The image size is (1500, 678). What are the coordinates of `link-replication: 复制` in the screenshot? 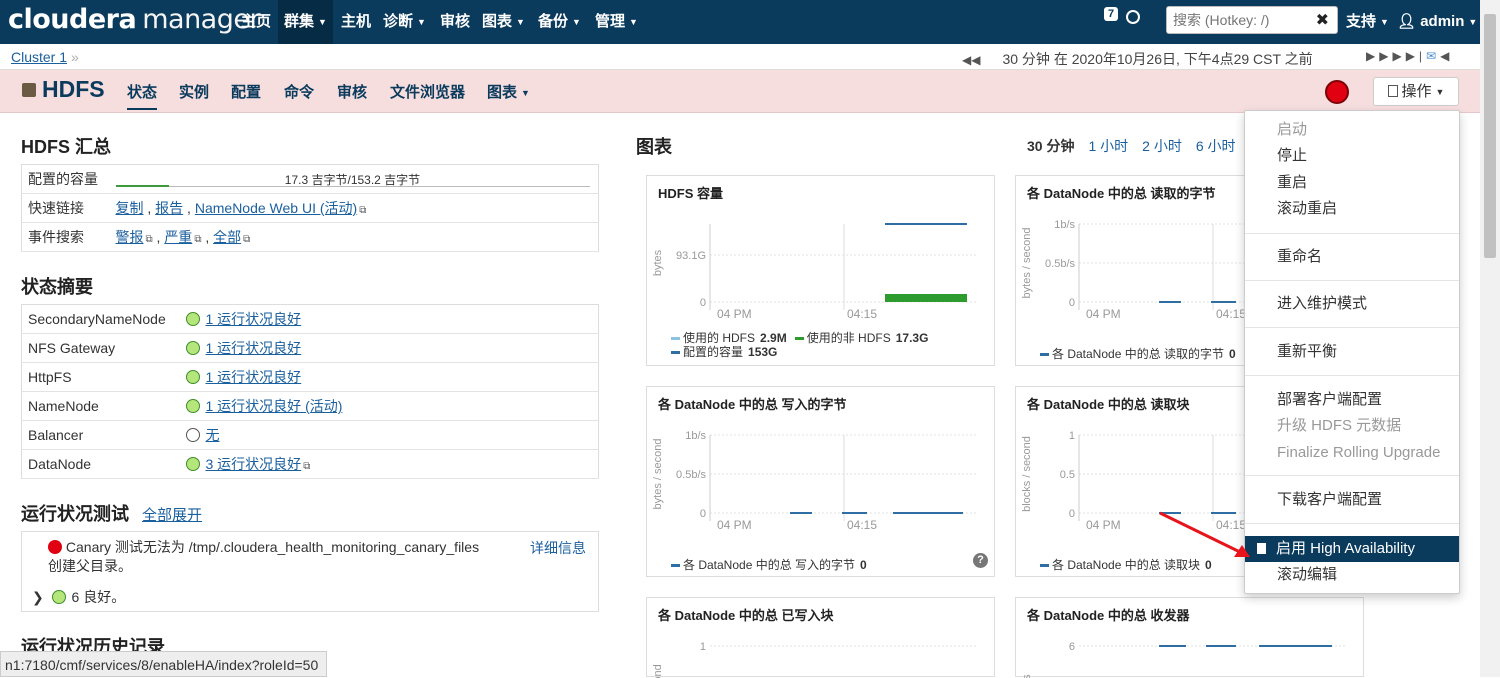 It's located at (130, 208).